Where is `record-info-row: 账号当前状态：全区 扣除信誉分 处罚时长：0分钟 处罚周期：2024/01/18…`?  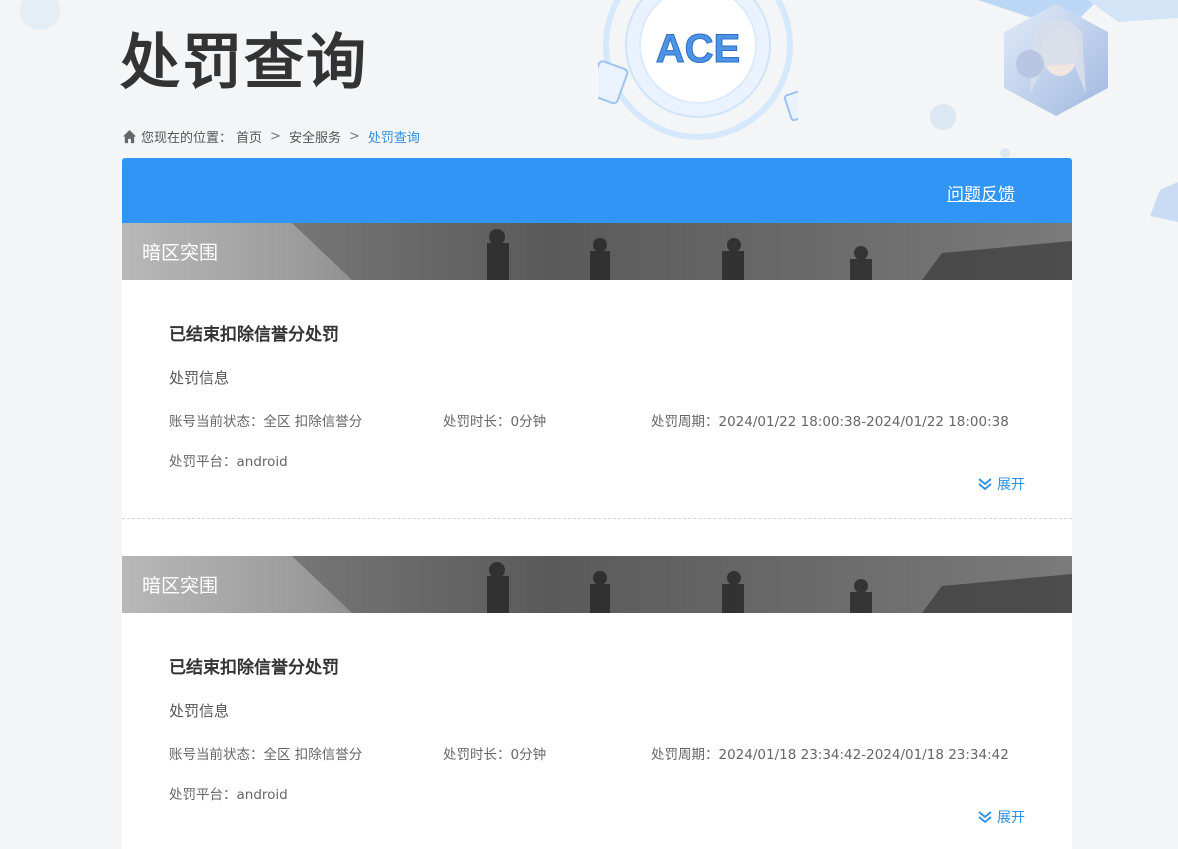
record-info-row: 账号当前状态：全区 扣除信誉分 处罚时长：0分钟 处罚周期：2024/01/18… is located at coordinates (597, 753).